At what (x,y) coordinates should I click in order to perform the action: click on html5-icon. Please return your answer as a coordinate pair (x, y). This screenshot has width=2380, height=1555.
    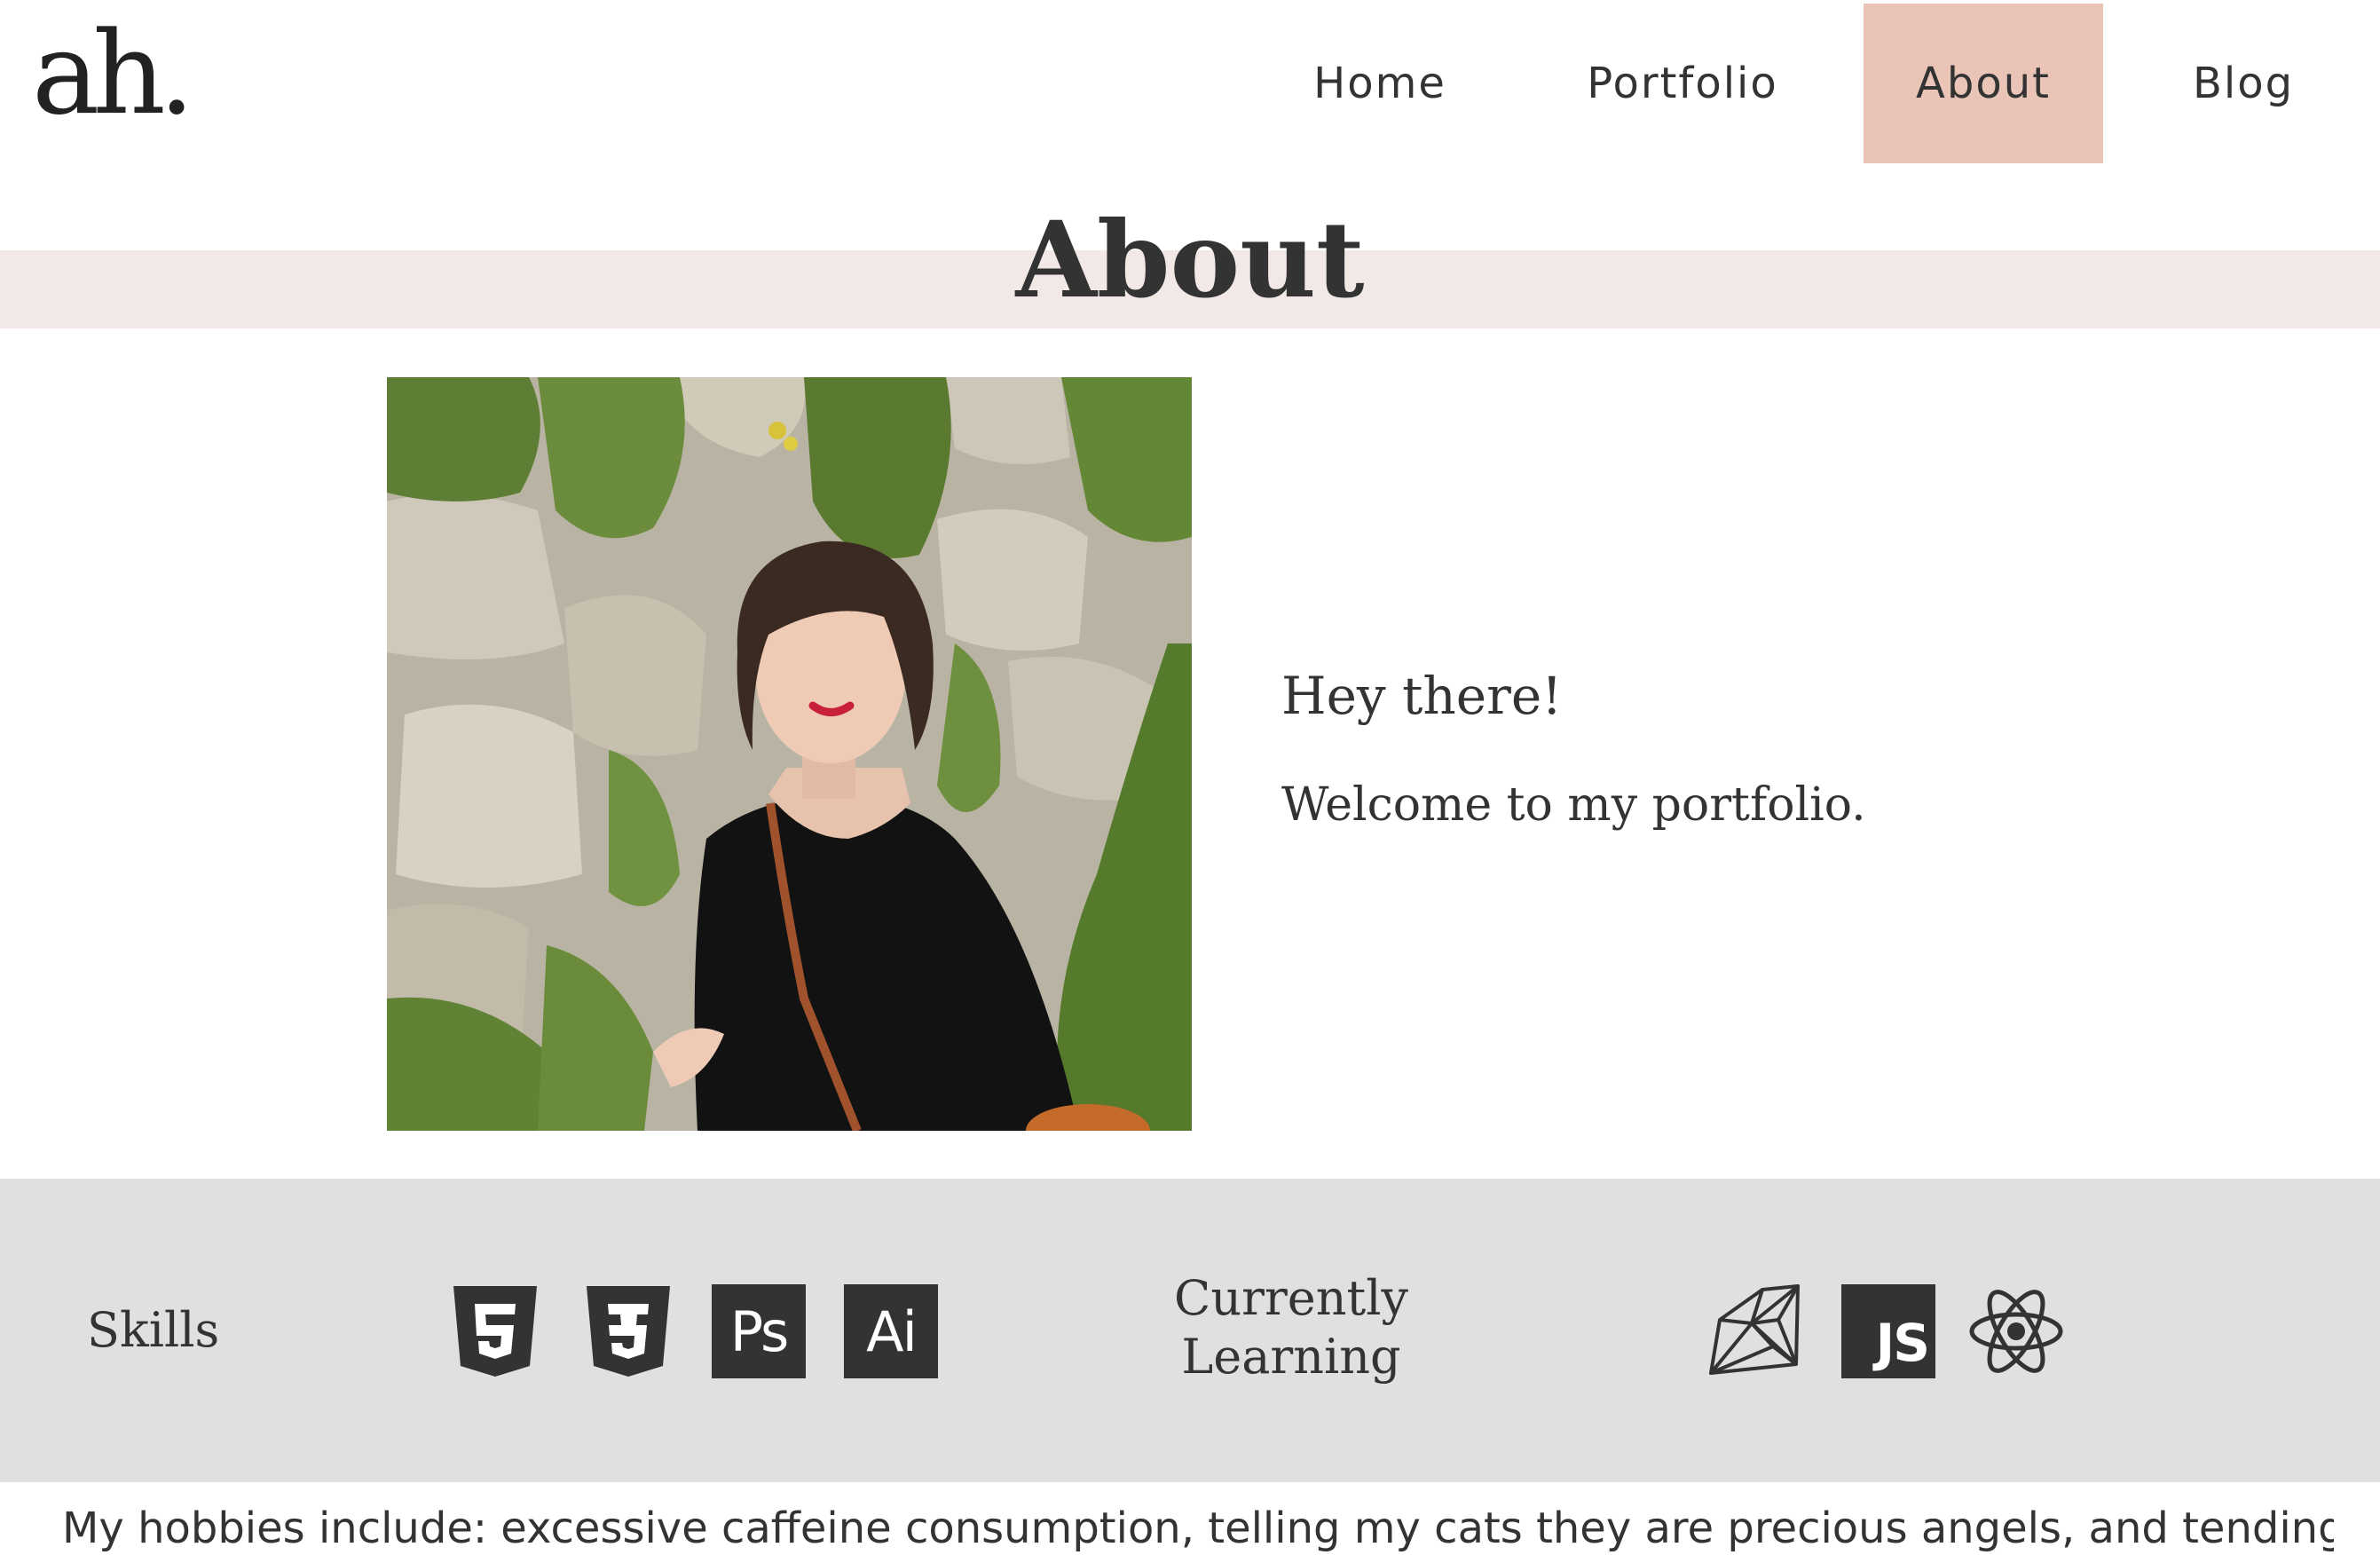
    Looking at the image, I should click on (495, 1331).